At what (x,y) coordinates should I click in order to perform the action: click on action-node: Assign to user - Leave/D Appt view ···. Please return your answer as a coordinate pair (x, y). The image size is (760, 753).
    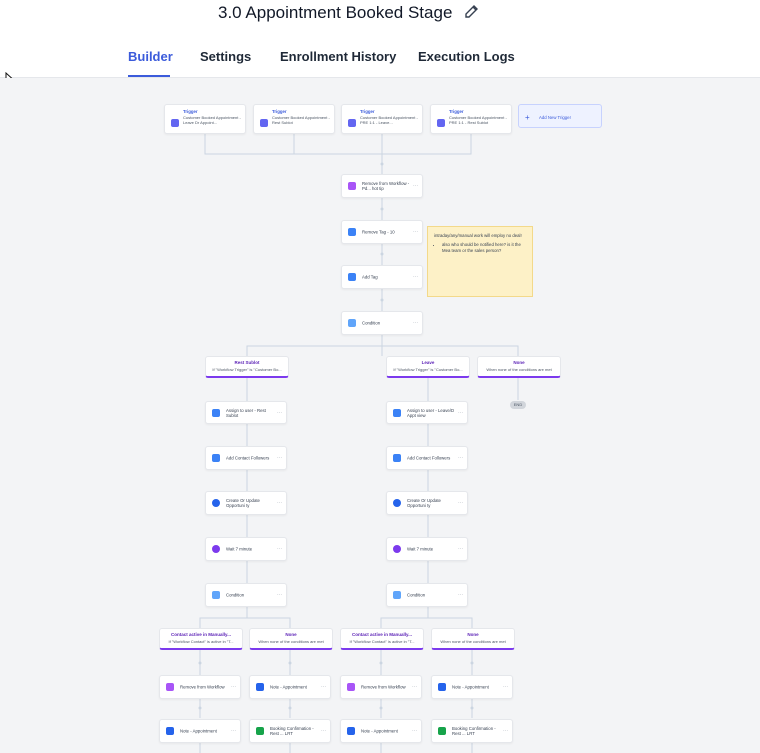
    Looking at the image, I should click on (427, 412).